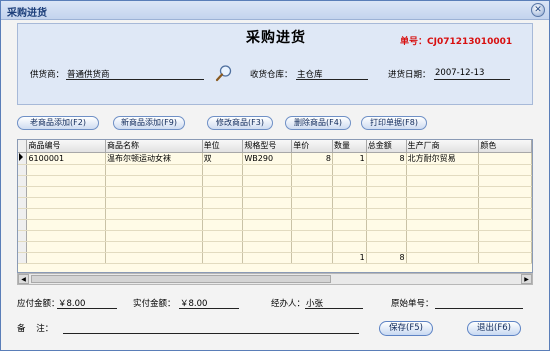 The image size is (550, 351). What do you see at coordinates (58, 123) in the screenshot?
I see `add-old-item-button: 老商品添加(F2)` at bounding box center [58, 123].